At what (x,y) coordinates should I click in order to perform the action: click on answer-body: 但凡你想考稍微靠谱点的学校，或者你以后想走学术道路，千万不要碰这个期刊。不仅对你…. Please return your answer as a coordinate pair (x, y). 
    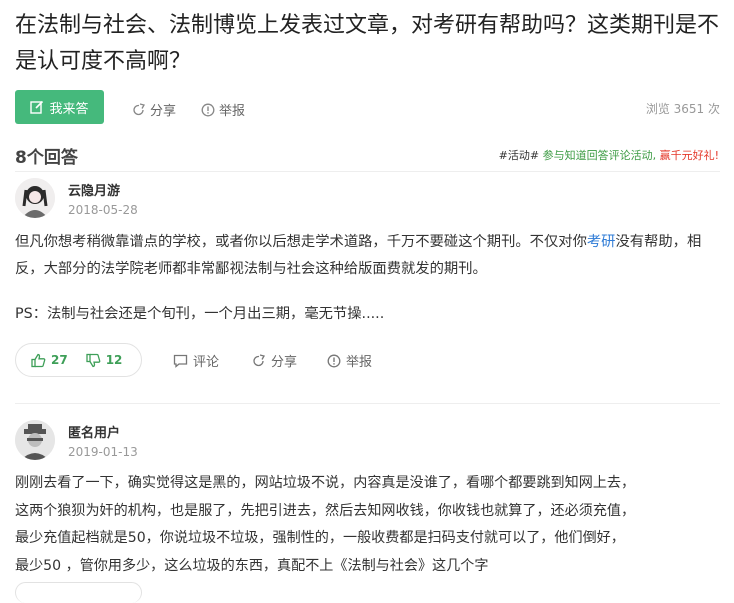
    Looking at the image, I should click on (371, 256).